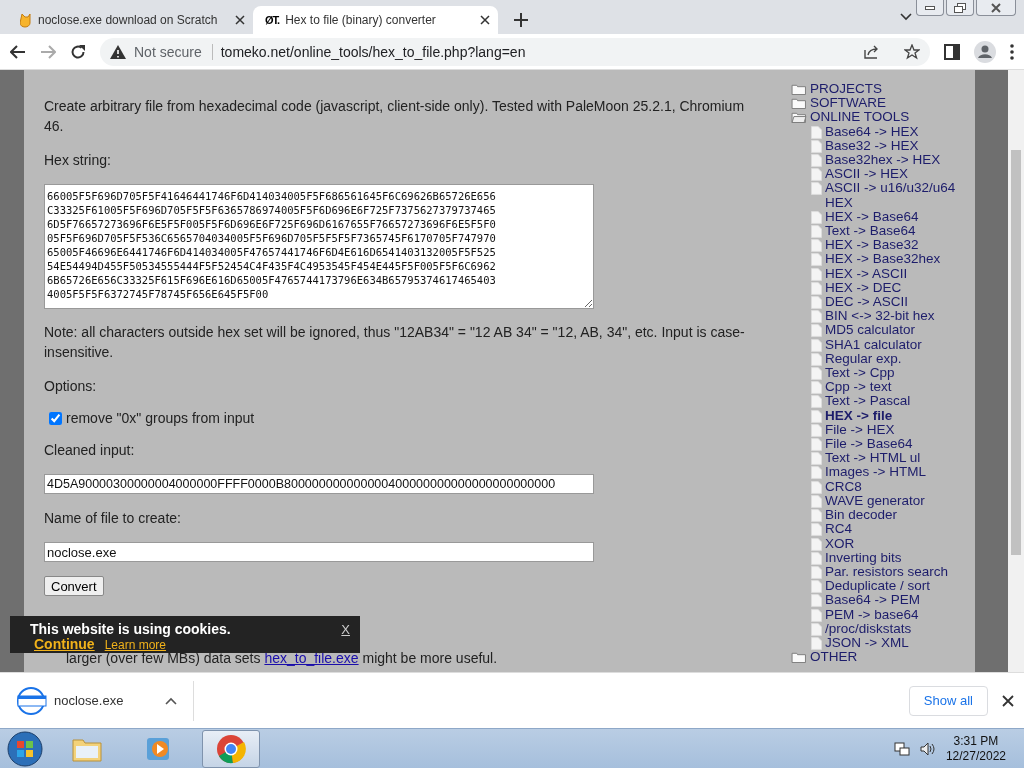 This screenshot has height=768, width=1024. What do you see at coordinates (375, 20) in the screenshot?
I see `browser-tab: ØT. Hex to file (binary) converter` at bounding box center [375, 20].